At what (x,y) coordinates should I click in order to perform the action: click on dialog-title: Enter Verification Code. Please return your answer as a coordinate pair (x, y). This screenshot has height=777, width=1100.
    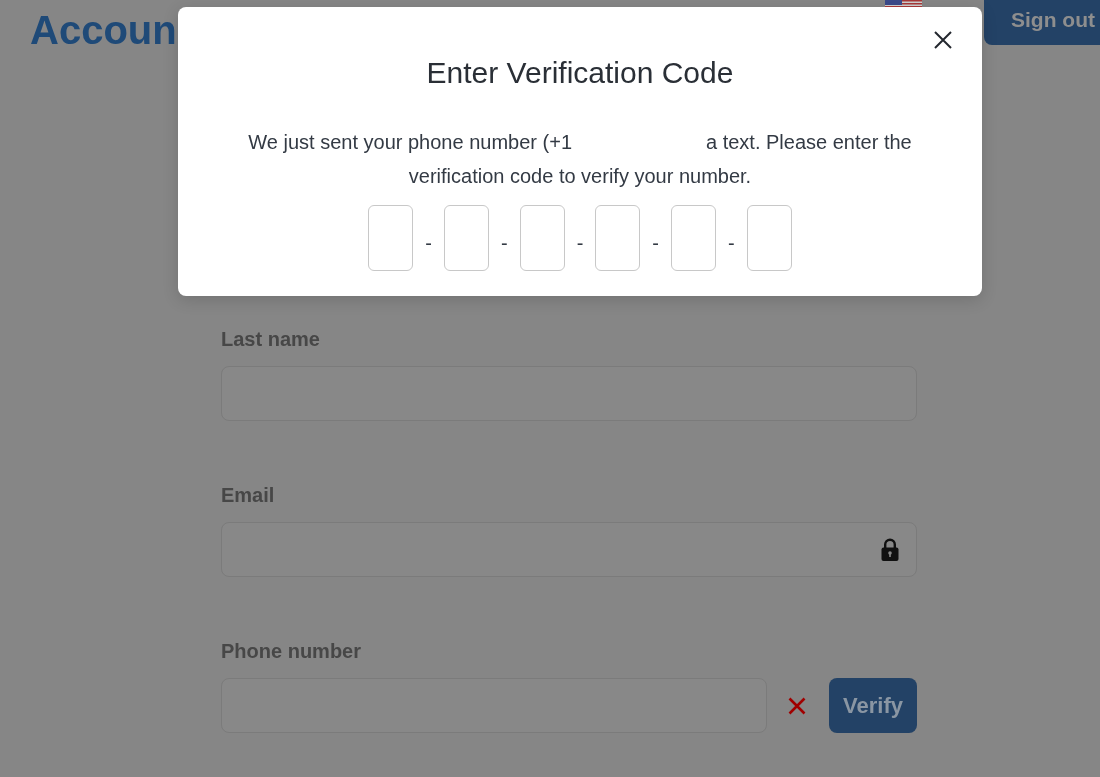
    Looking at the image, I should click on (580, 73).